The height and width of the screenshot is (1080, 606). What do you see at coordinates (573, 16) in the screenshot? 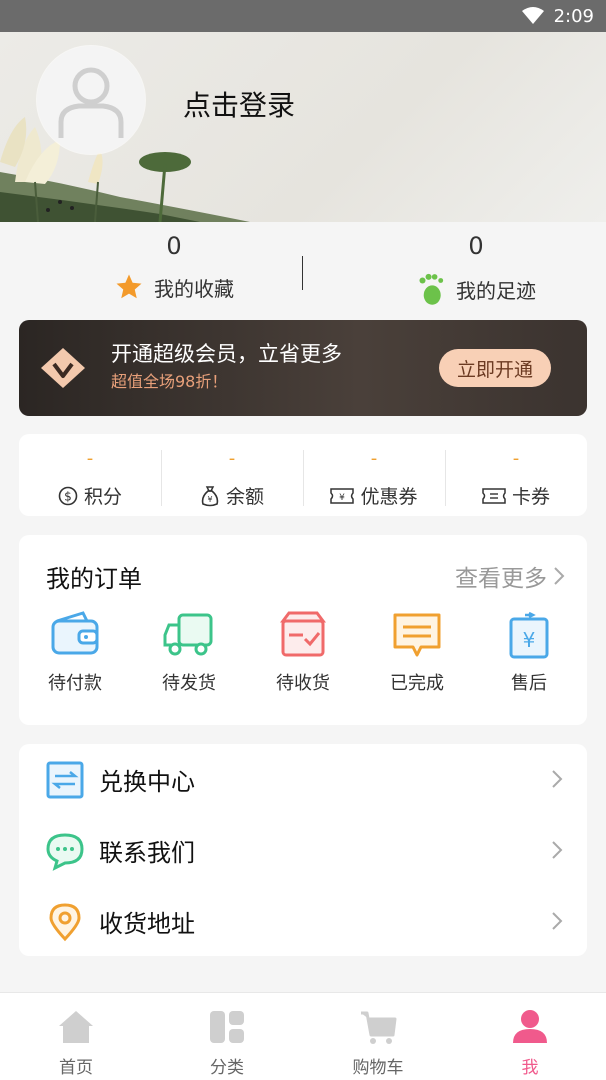
I see `status-time: 2:09` at bounding box center [573, 16].